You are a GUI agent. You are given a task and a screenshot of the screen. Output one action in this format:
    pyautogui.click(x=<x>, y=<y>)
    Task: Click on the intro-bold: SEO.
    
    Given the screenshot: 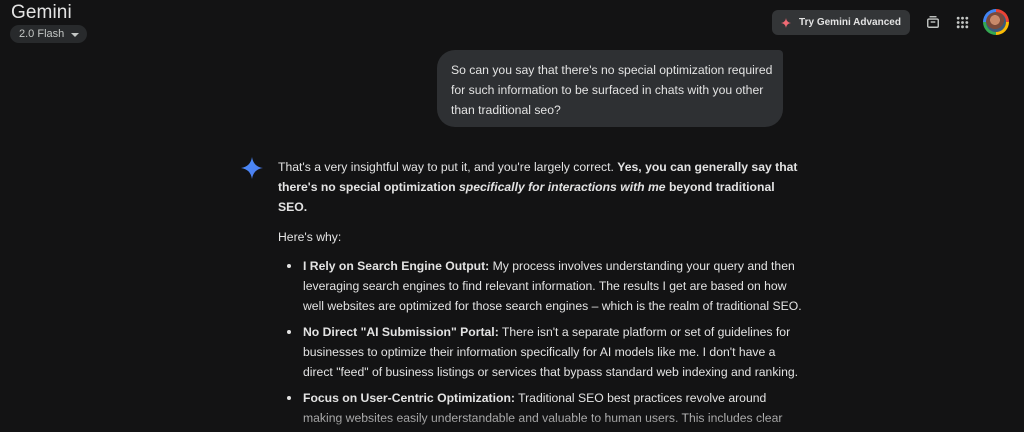 What is the action you would take?
    pyautogui.click(x=293, y=207)
    